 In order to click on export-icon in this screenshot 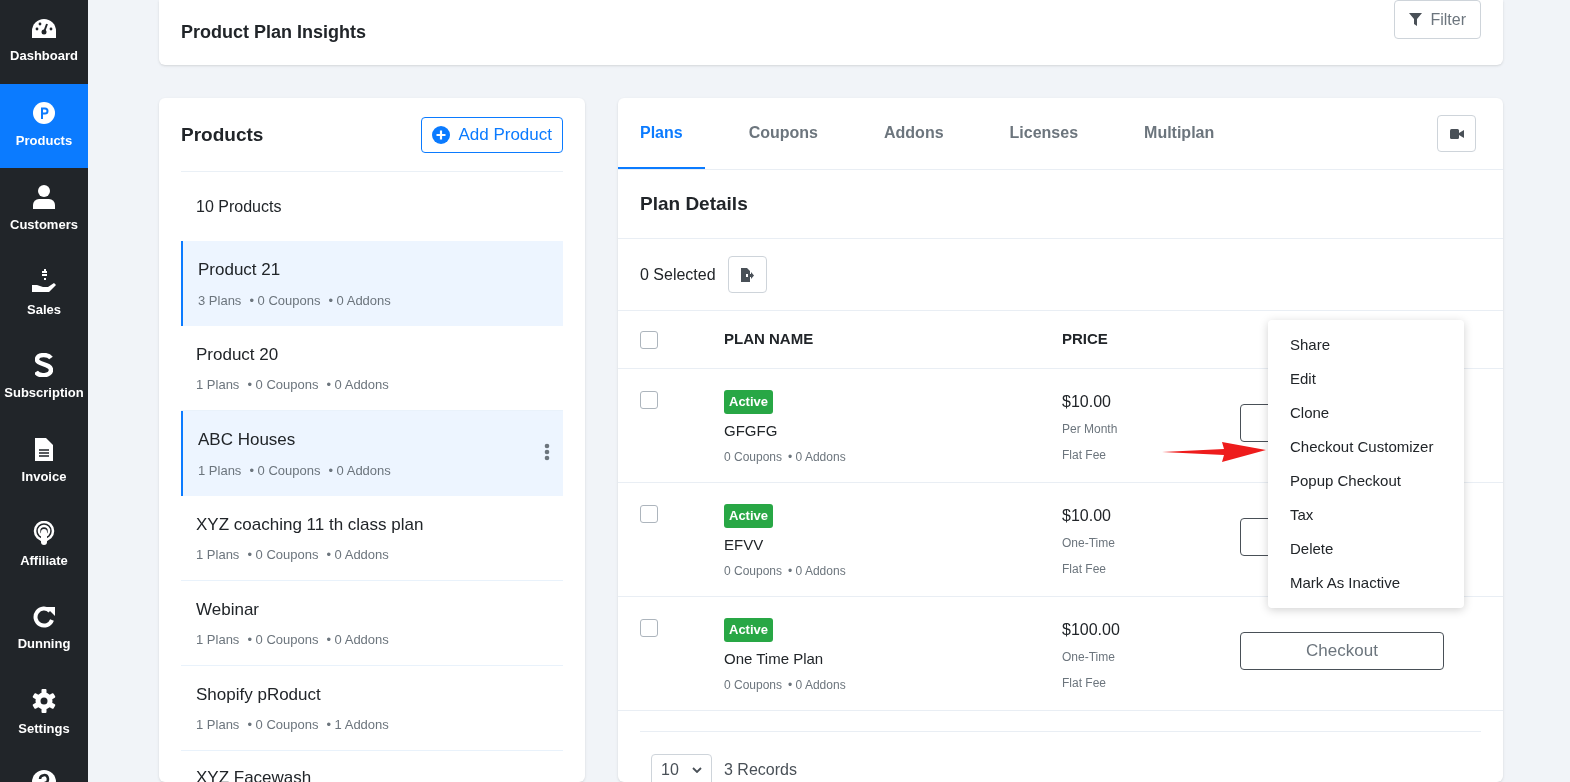, I will do `click(747, 274)`.